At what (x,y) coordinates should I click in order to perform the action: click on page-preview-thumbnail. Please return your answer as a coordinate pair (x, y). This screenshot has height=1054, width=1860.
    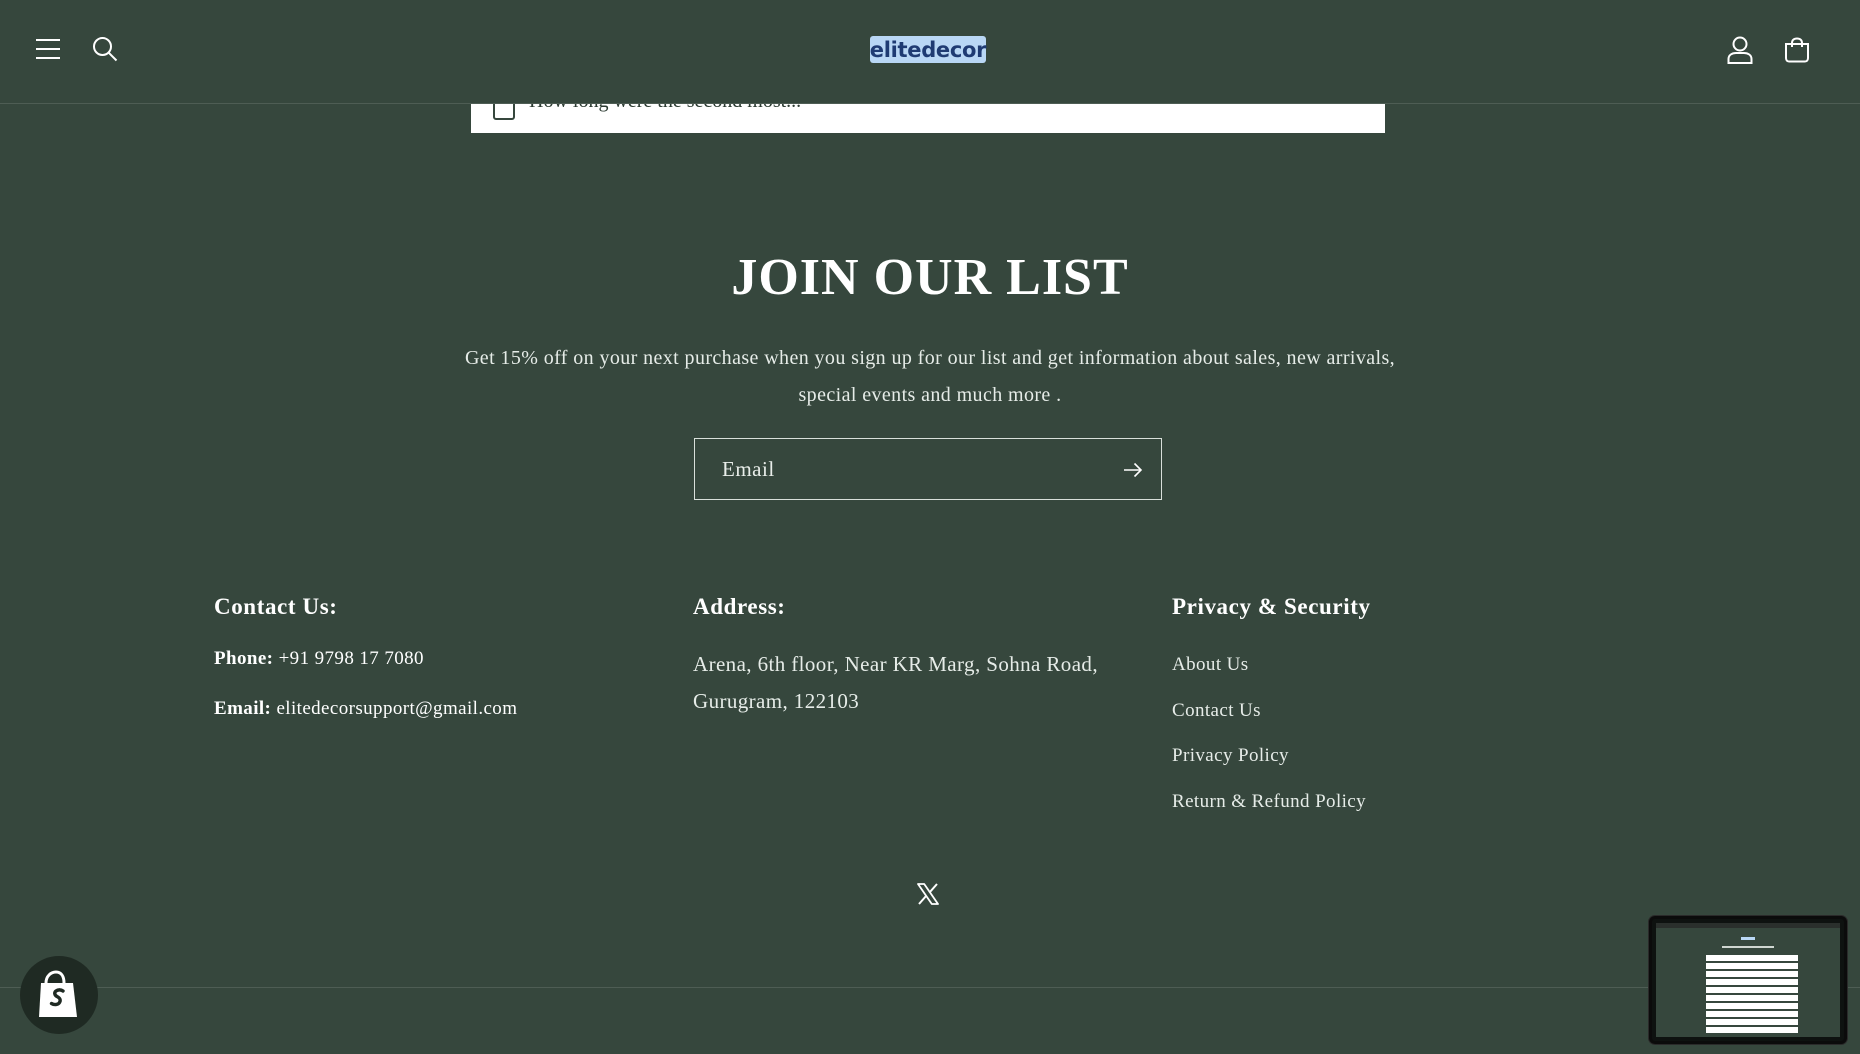
    Looking at the image, I should click on (1748, 980).